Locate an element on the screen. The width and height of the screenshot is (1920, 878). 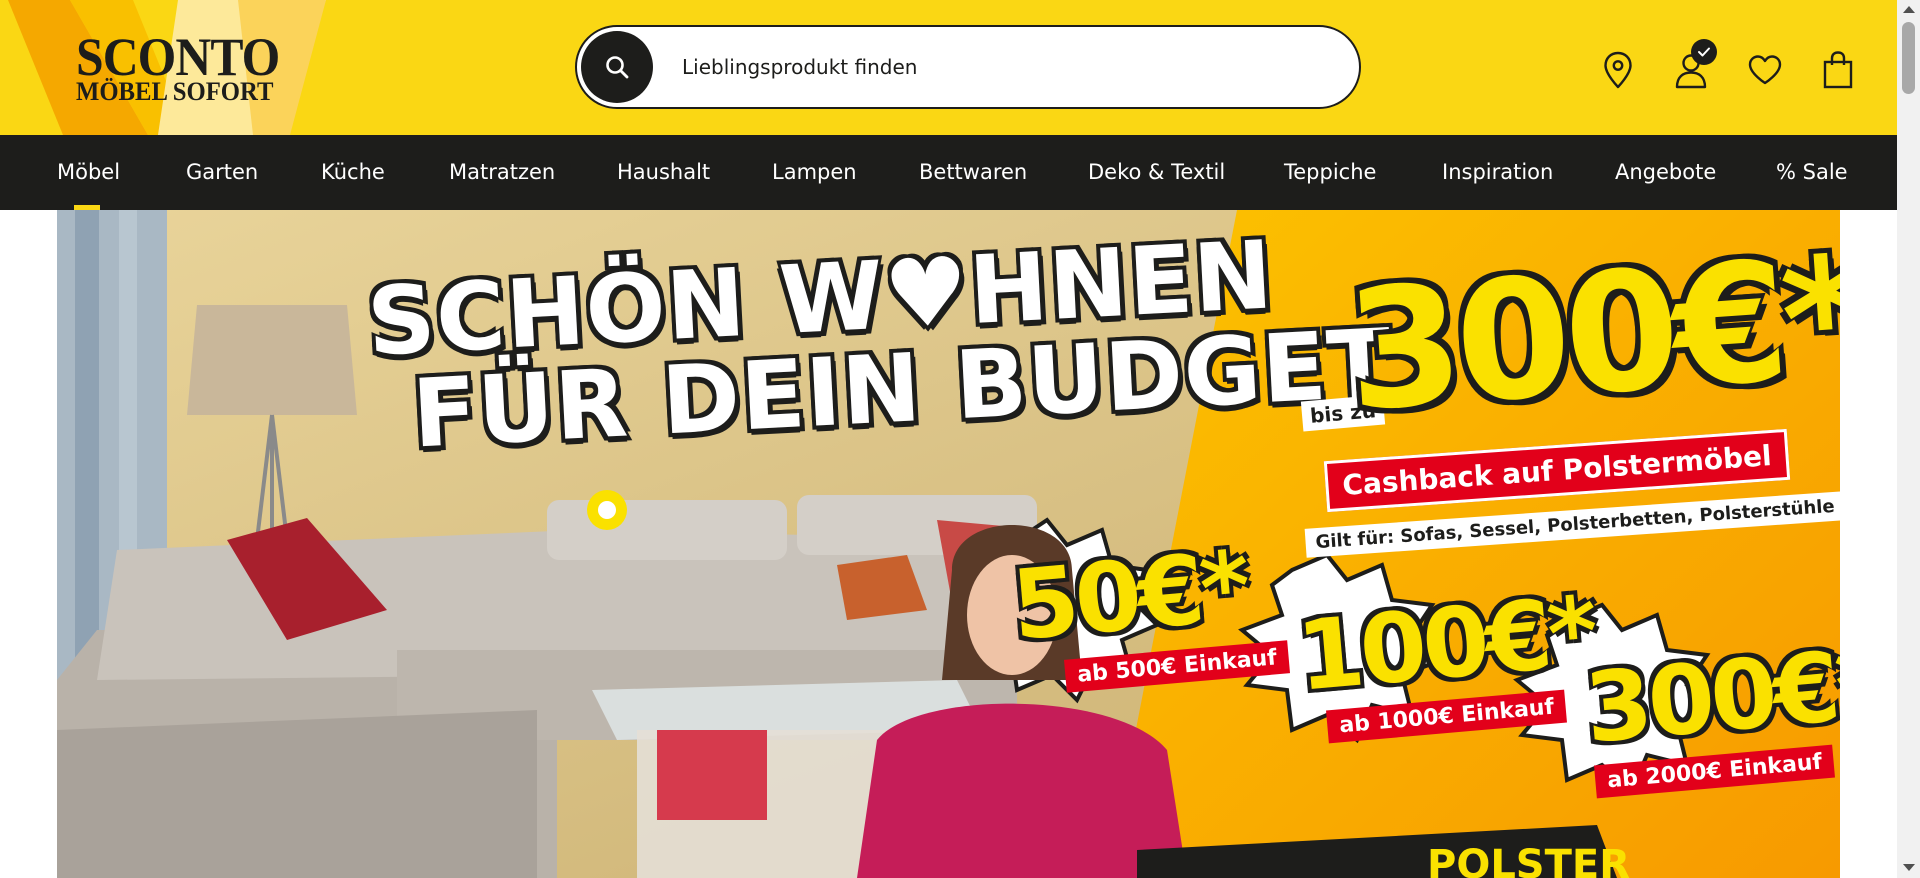
scroll-down-arrow-icon is located at coordinates (1909, 867).